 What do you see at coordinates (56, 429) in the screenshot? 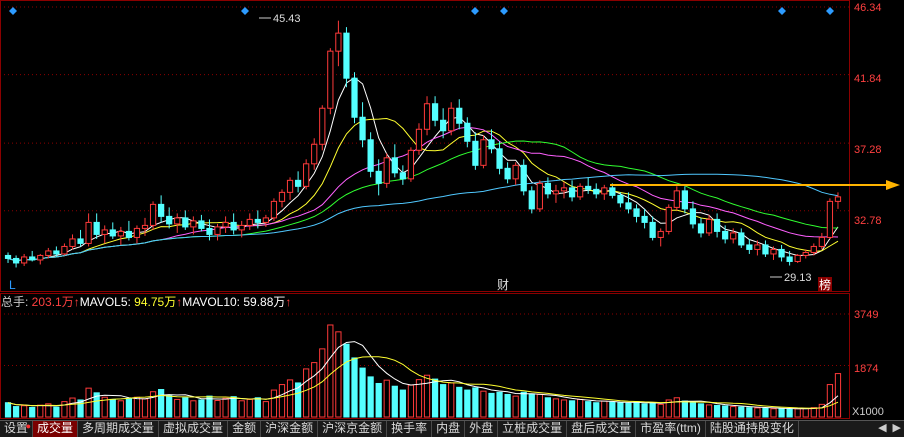
I see `tab-volume: 成交量` at bounding box center [56, 429].